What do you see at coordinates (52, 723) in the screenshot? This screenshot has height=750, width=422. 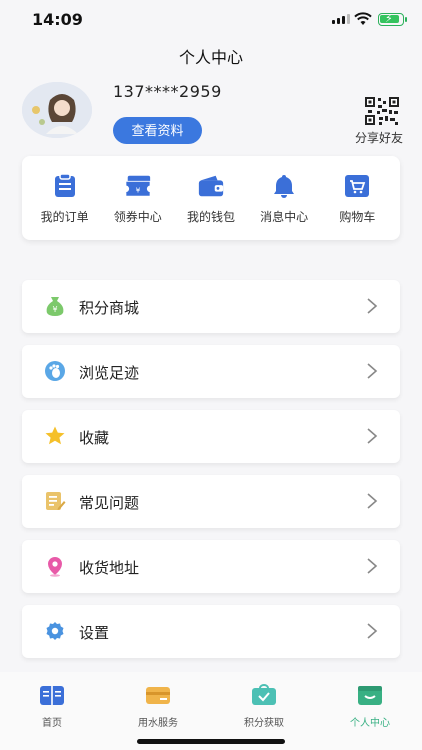 I see `tab-label: 首页` at bounding box center [52, 723].